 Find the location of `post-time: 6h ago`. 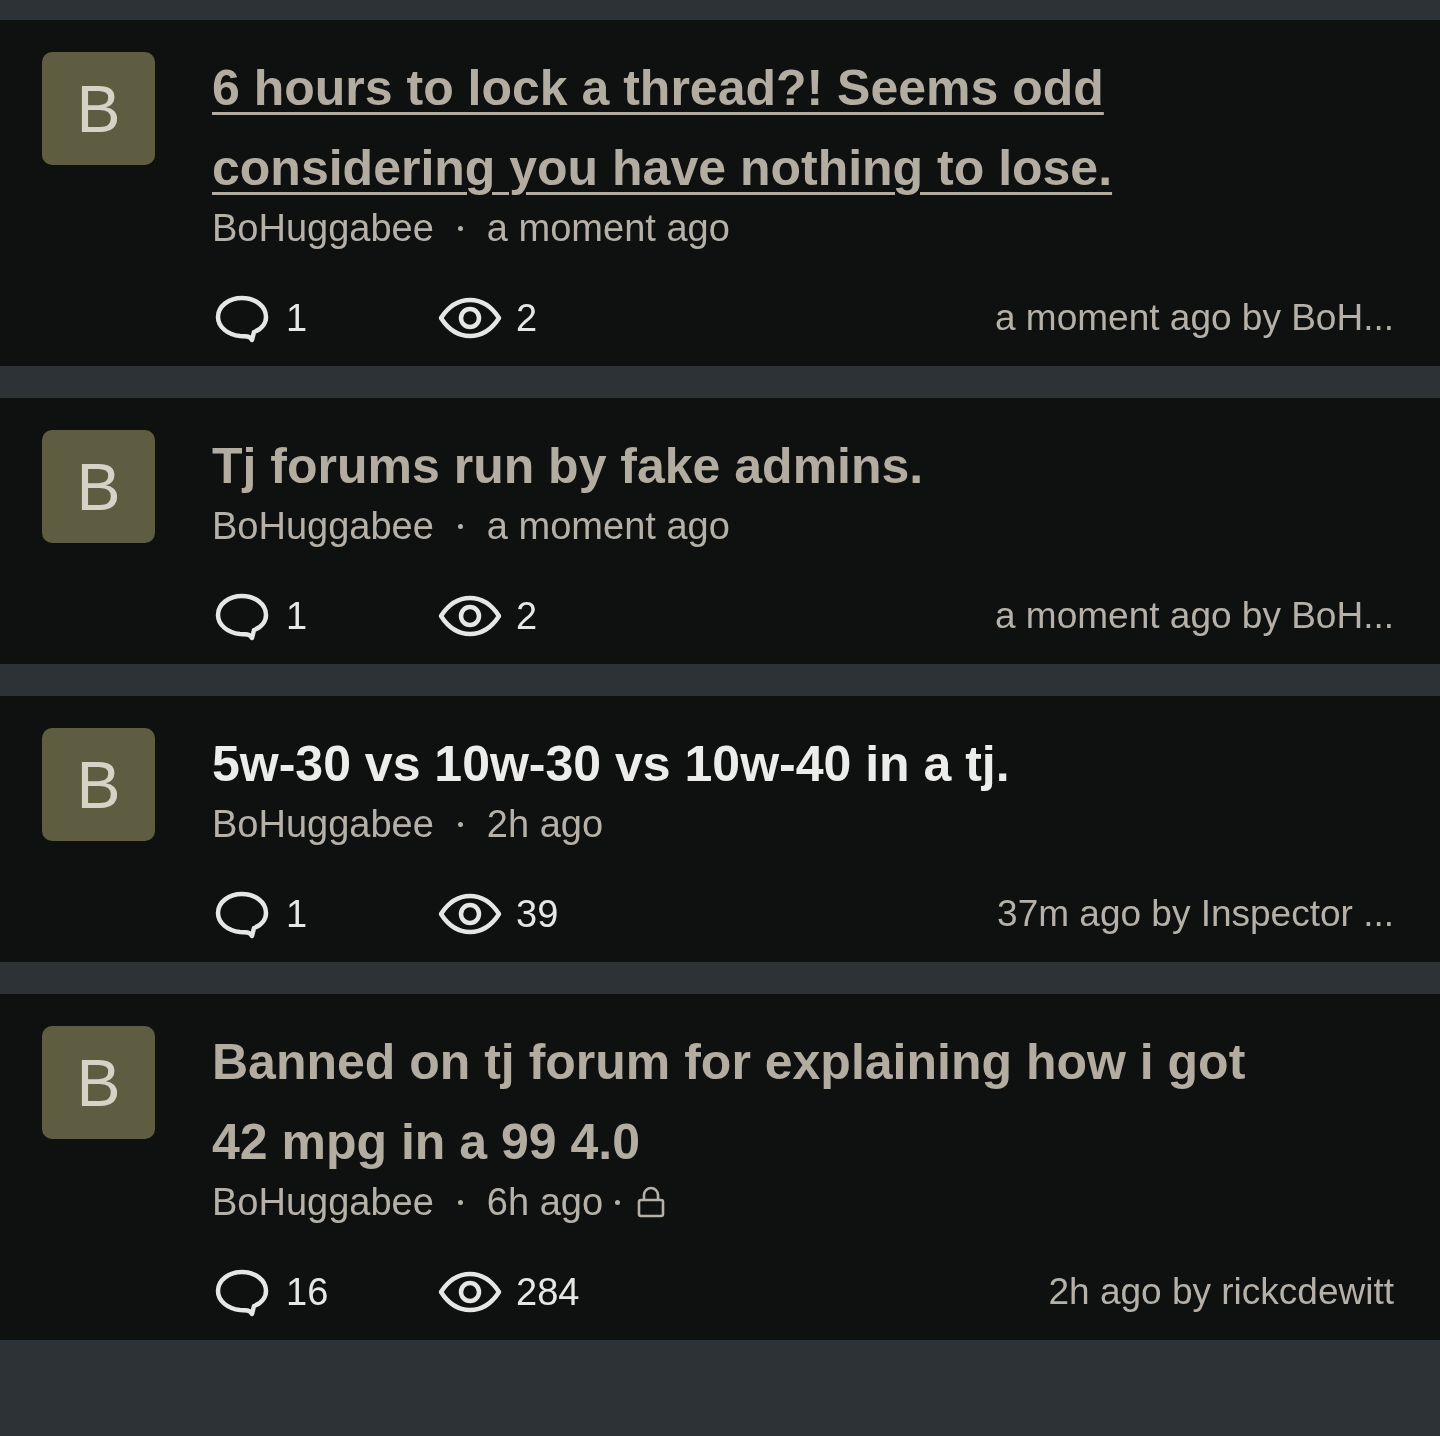

post-time: 6h ago is located at coordinates (545, 1202).